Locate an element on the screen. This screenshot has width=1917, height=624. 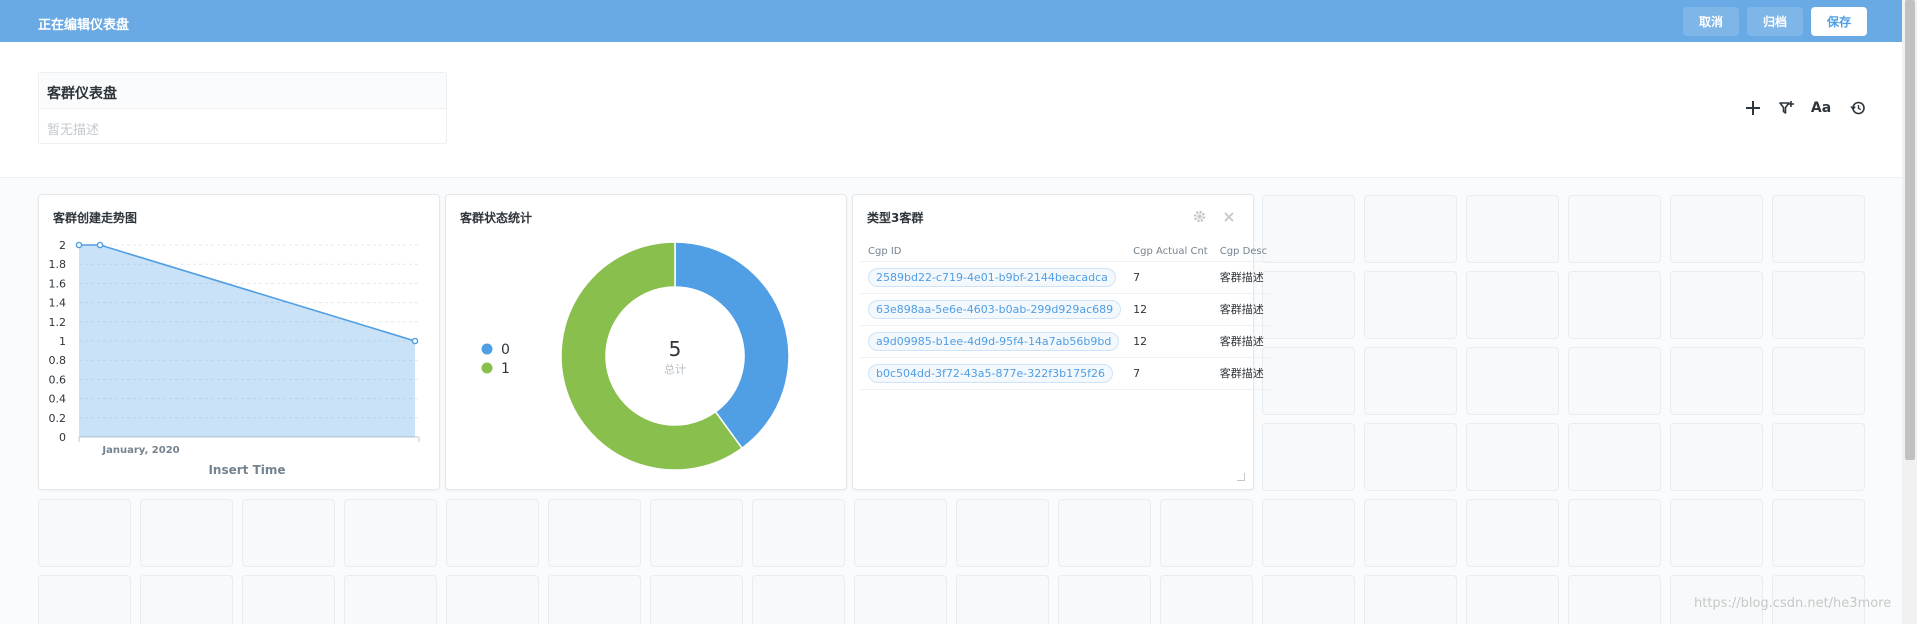
cgp-id-pill: a9d09985-b1ee-4d9d-95f4-14a7ab56b9bd is located at coordinates (994, 341).